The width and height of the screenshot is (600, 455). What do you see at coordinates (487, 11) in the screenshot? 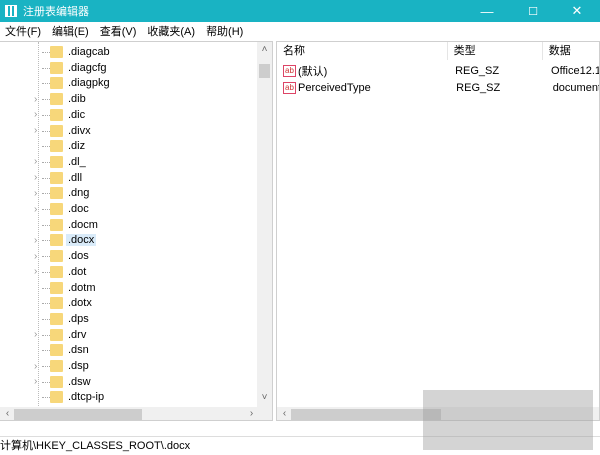
I see `minimize-button: —` at bounding box center [487, 11].